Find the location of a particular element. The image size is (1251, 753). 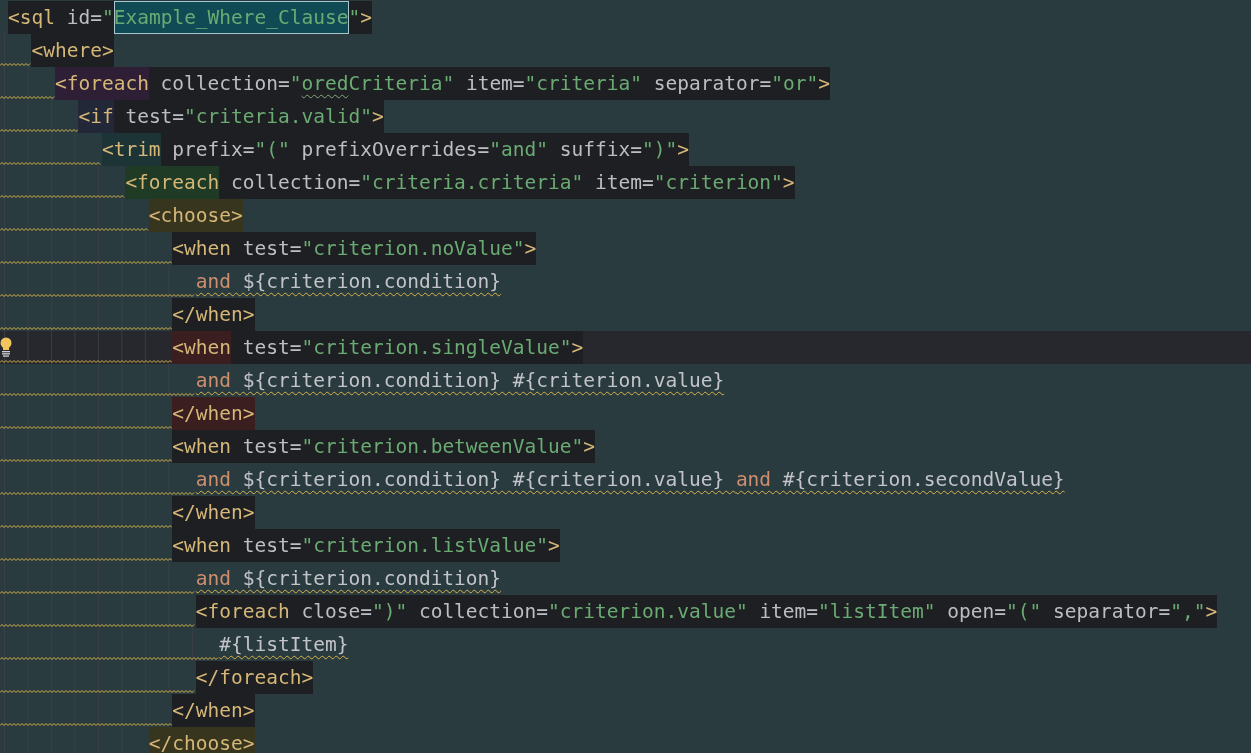

code-line: and ${criterion.condition} #{criterion.value} is located at coordinates (460, 381).